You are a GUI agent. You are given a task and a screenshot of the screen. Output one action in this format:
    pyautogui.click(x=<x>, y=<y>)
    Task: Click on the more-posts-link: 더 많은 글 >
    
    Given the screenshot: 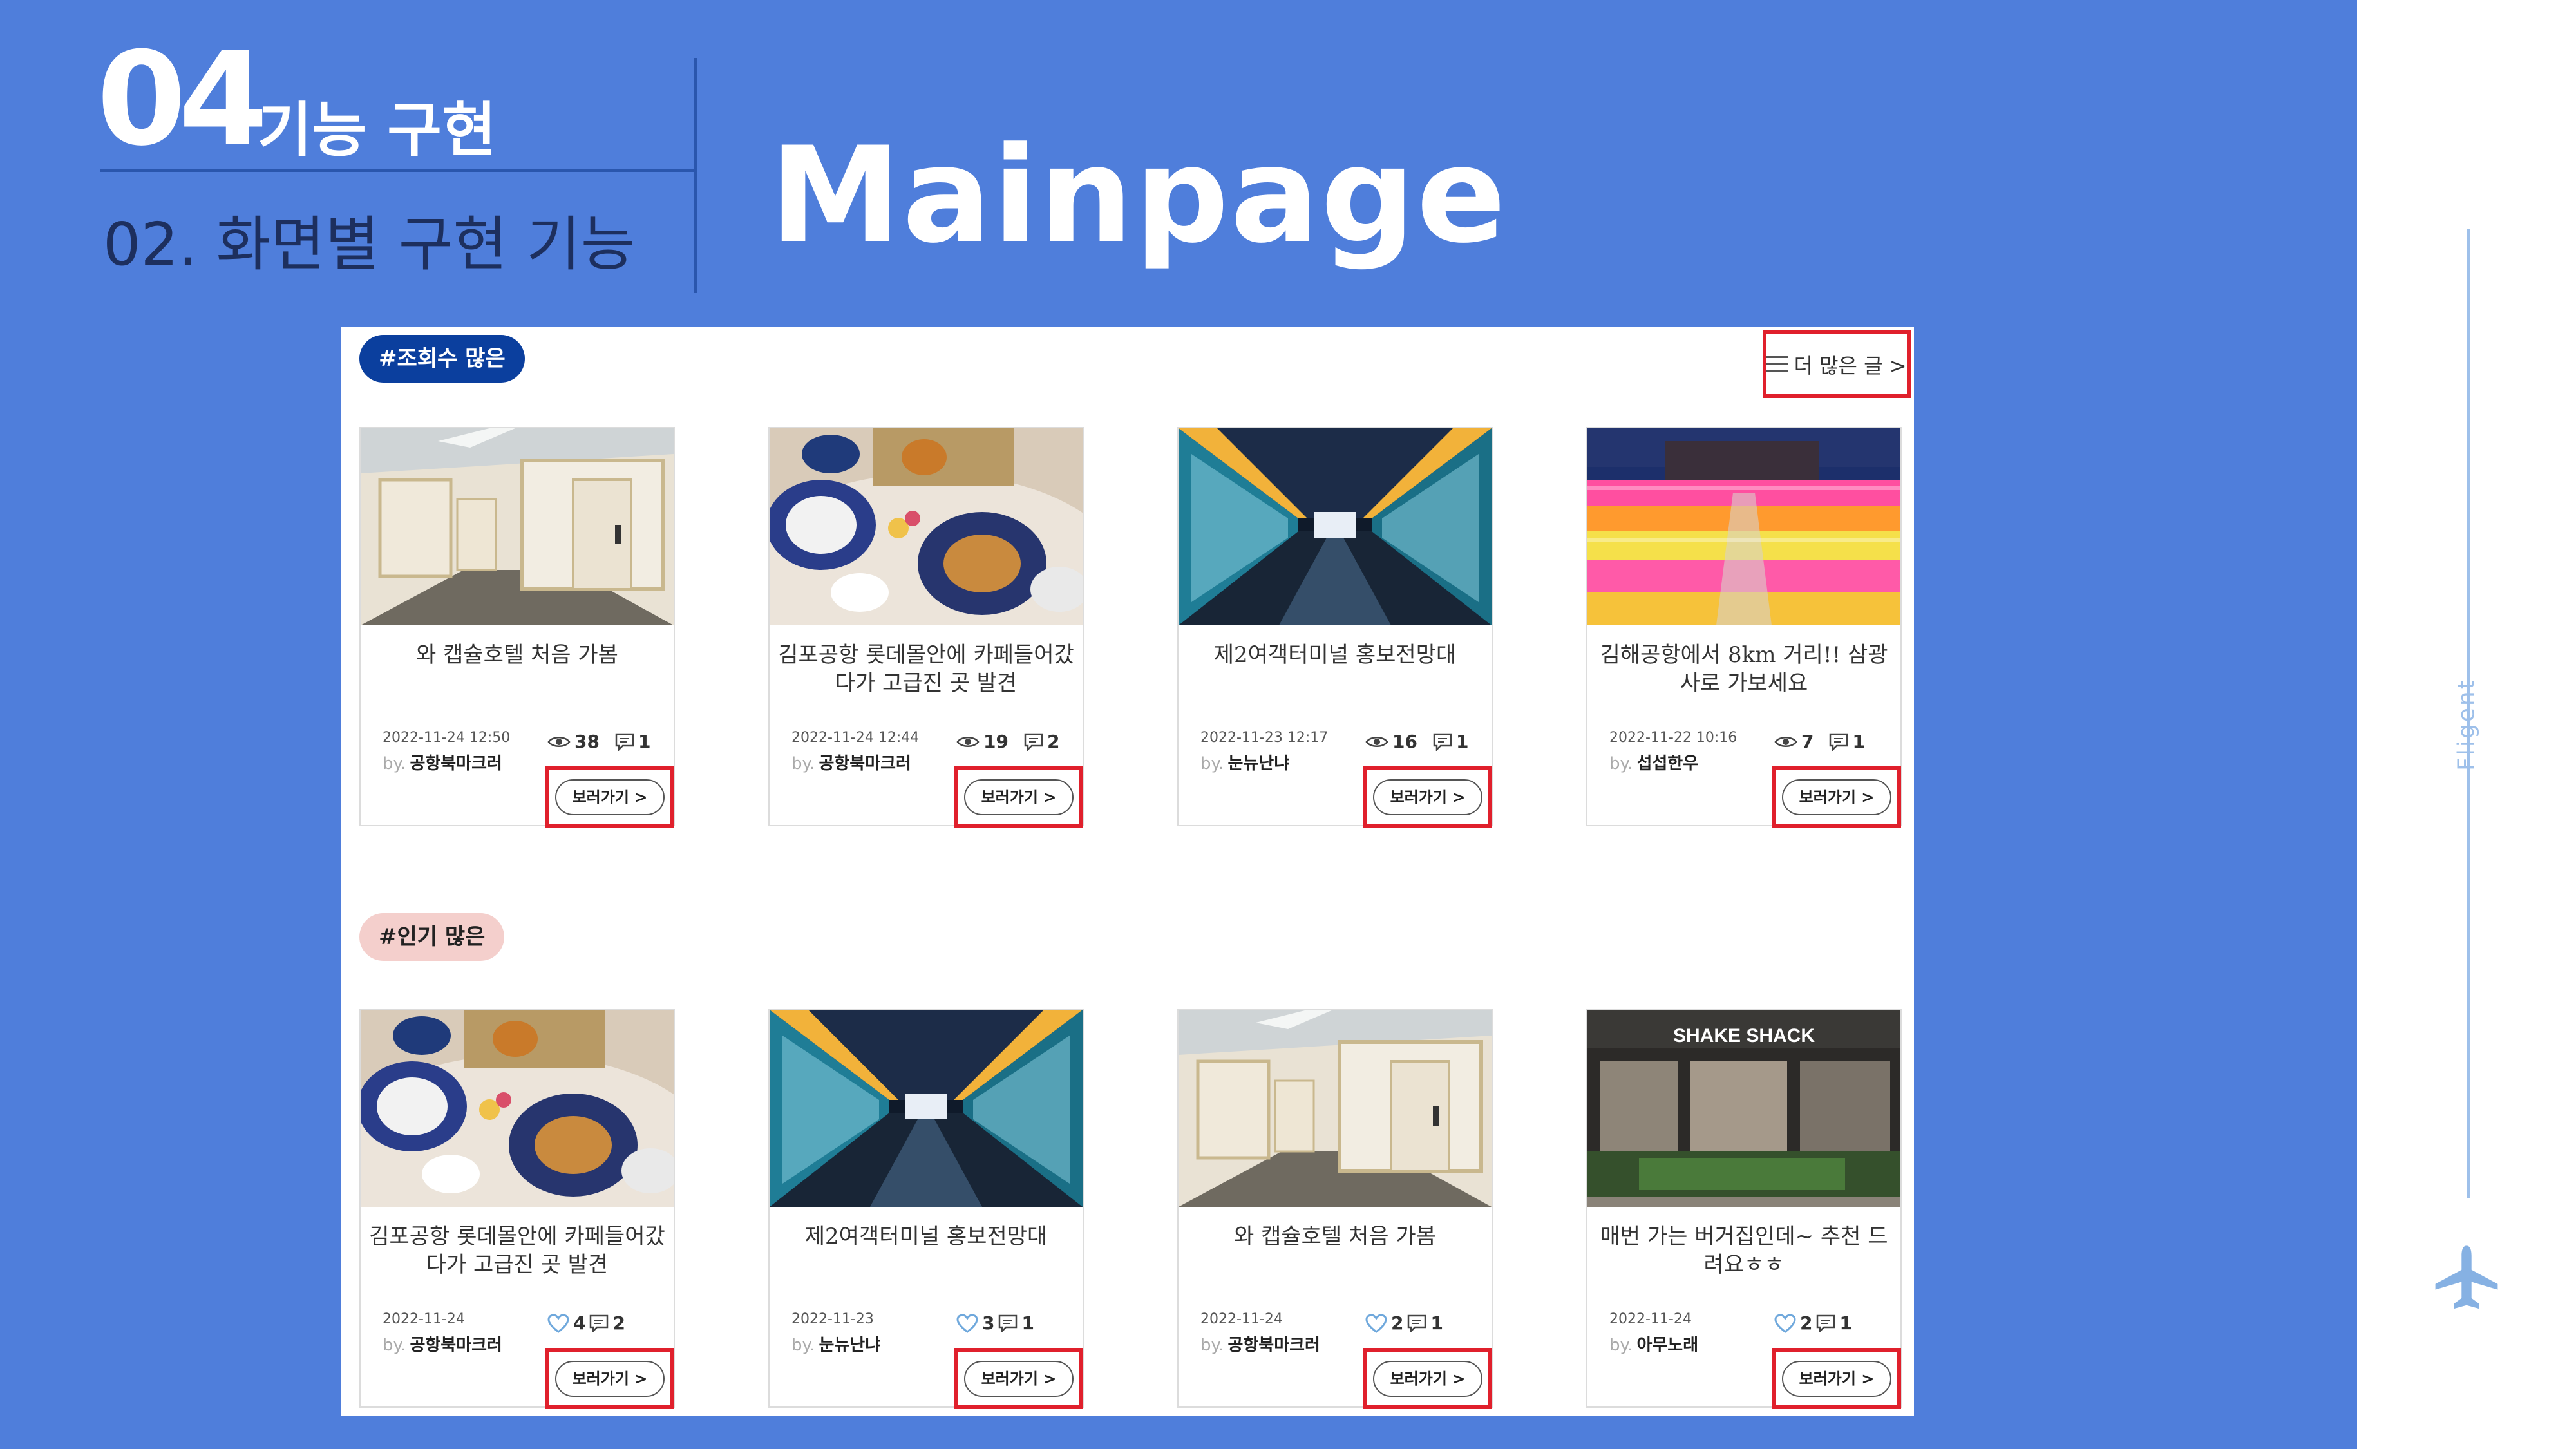 What is the action you would take?
    pyautogui.click(x=1837, y=364)
    